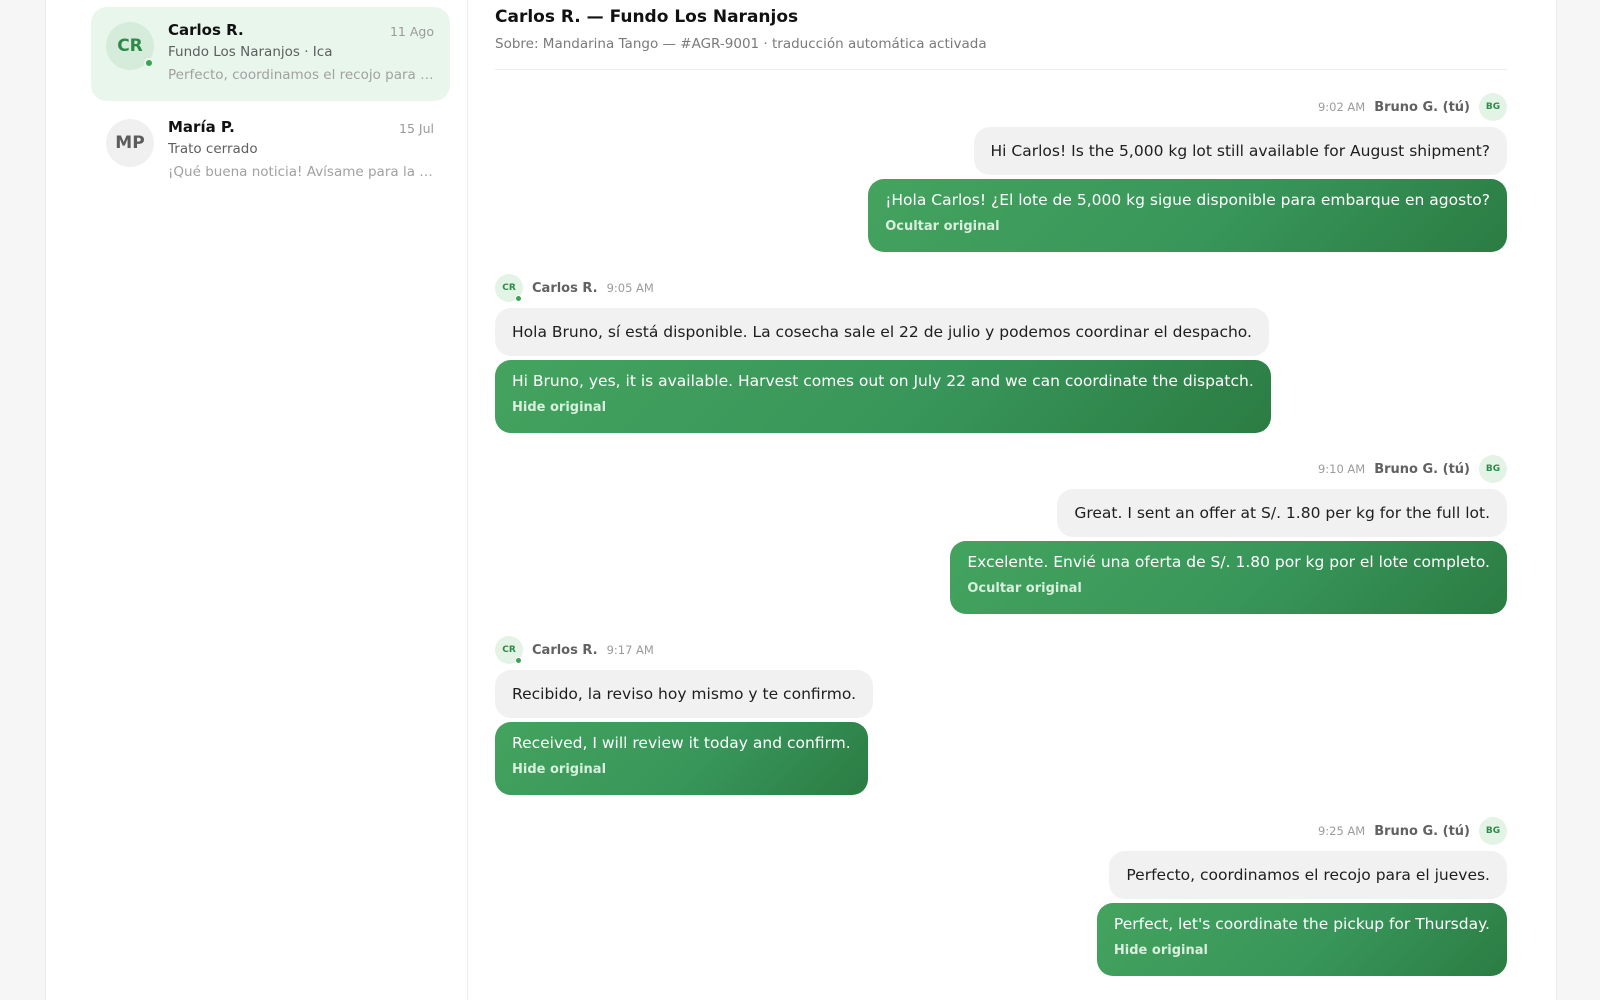 The width and height of the screenshot is (1600, 1000). I want to click on conversation-date: 11 Ago, so click(411, 31).